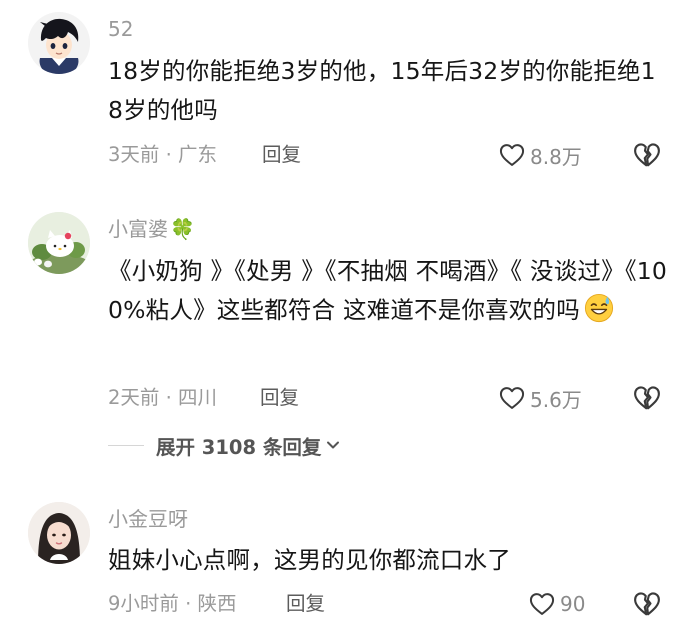 The image size is (690, 623). Describe the element at coordinates (148, 519) in the screenshot. I see `username: 小金豆呀` at that location.